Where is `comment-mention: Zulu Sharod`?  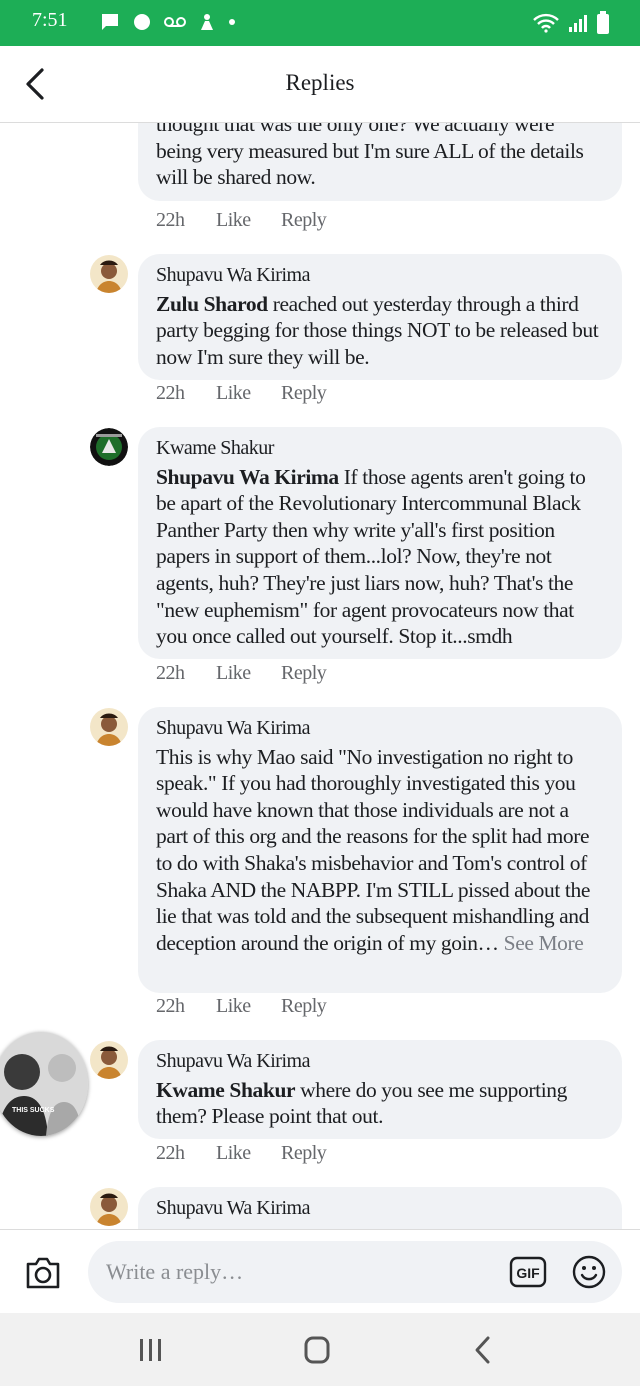 comment-mention: Zulu Sharod is located at coordinates (212, 304).